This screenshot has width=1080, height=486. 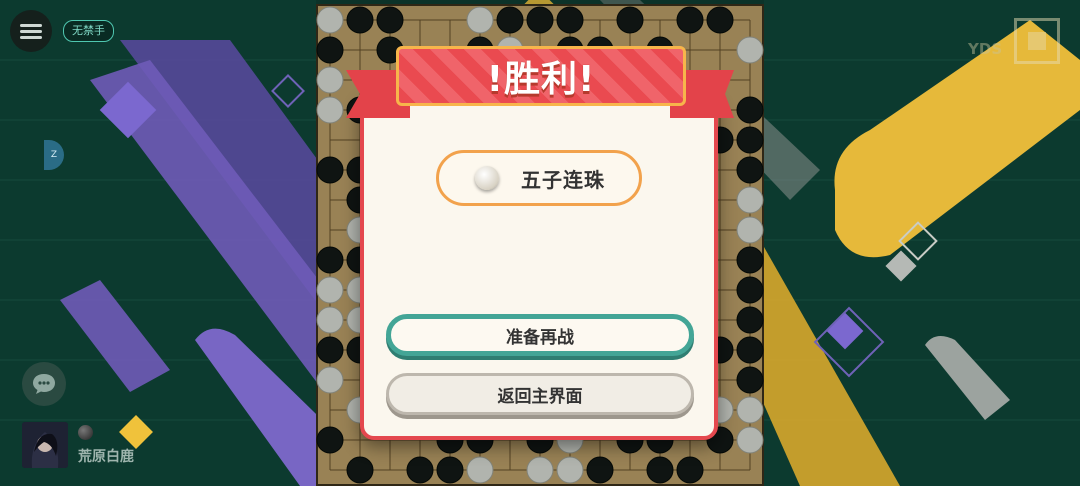 I want to click on white-stone-icon, so click(x=487, y=178).